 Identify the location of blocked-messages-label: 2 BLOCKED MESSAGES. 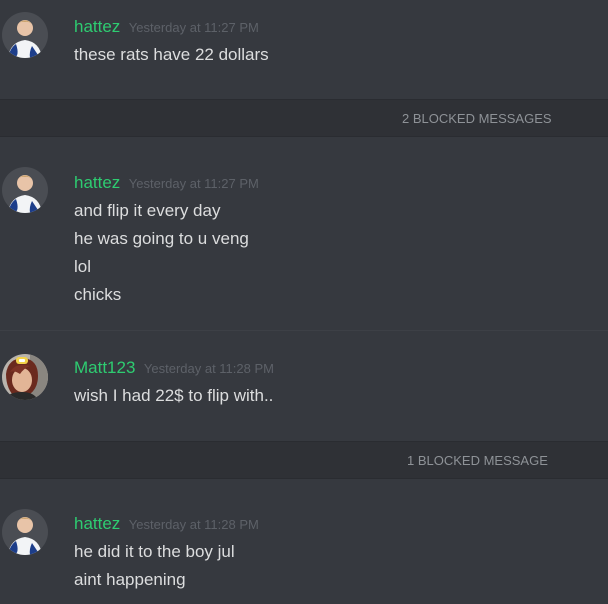
(477, 119).